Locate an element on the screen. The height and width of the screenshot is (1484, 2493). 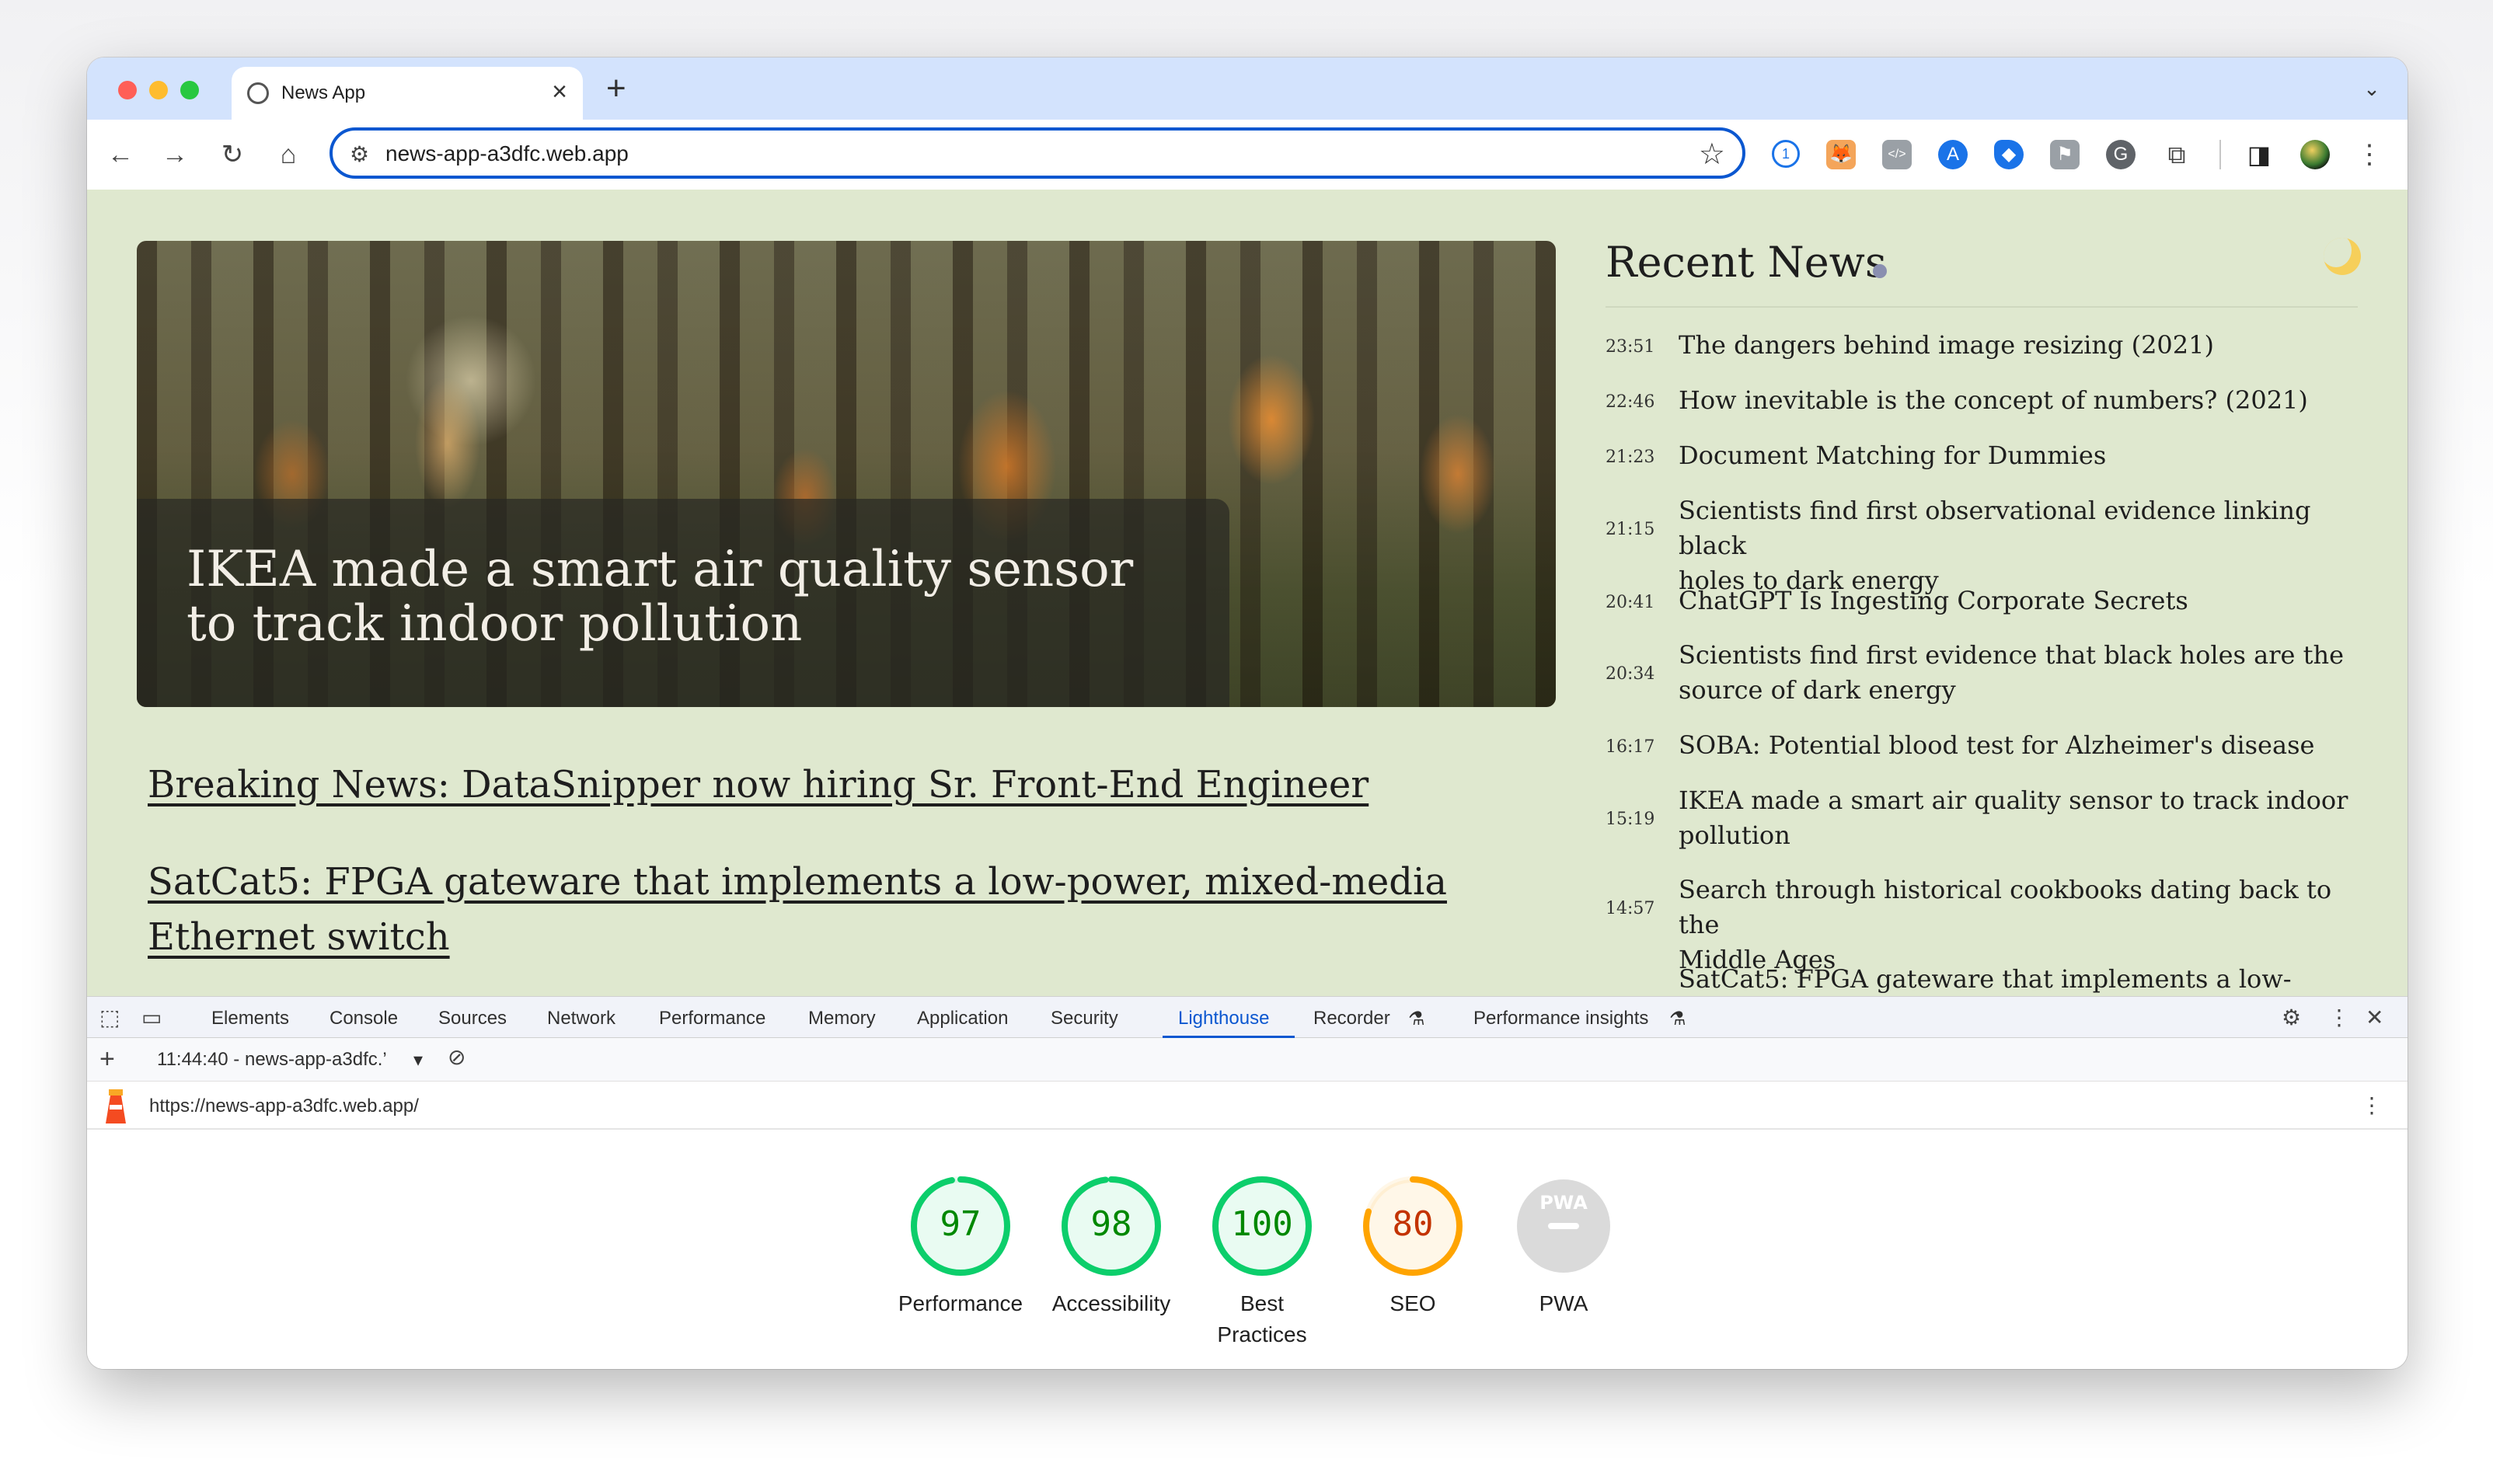
score-gauge-best-practices: 100 is located at coordinates (1262, 1226).